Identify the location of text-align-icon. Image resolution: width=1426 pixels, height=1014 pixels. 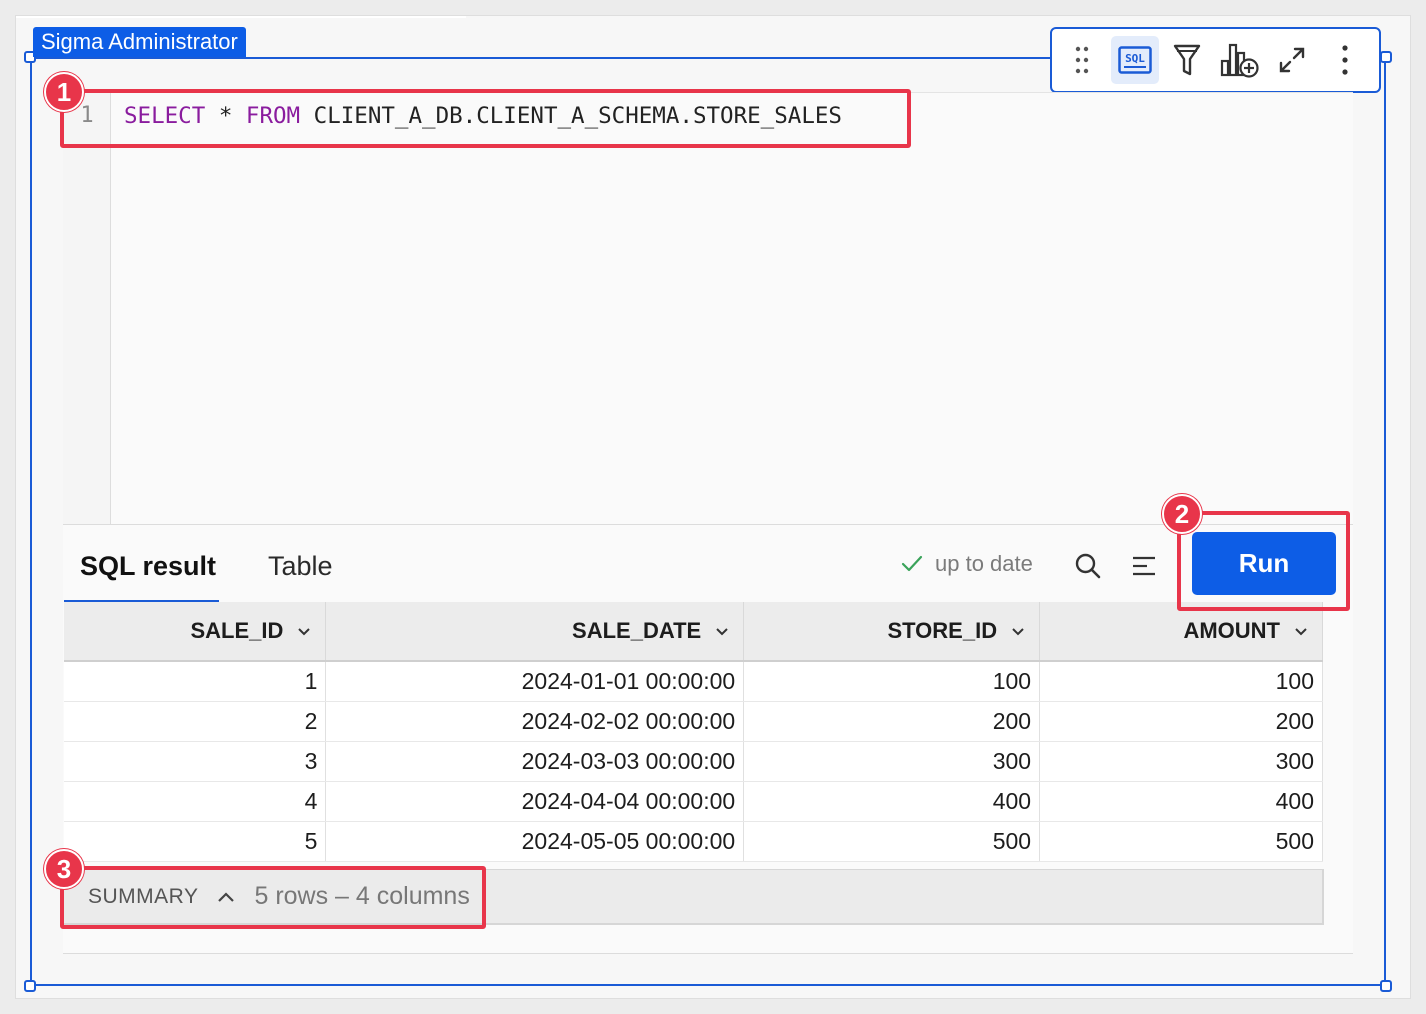
(1144, 566).